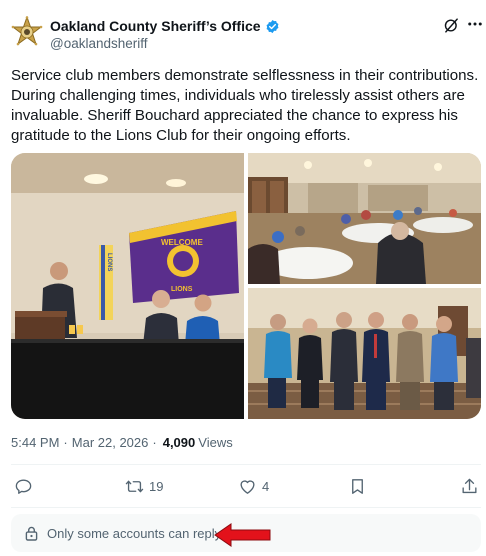 Image resolution: width=486 pixels, height=556 pixels. I want to click on heart-icon, so click(247, 486).